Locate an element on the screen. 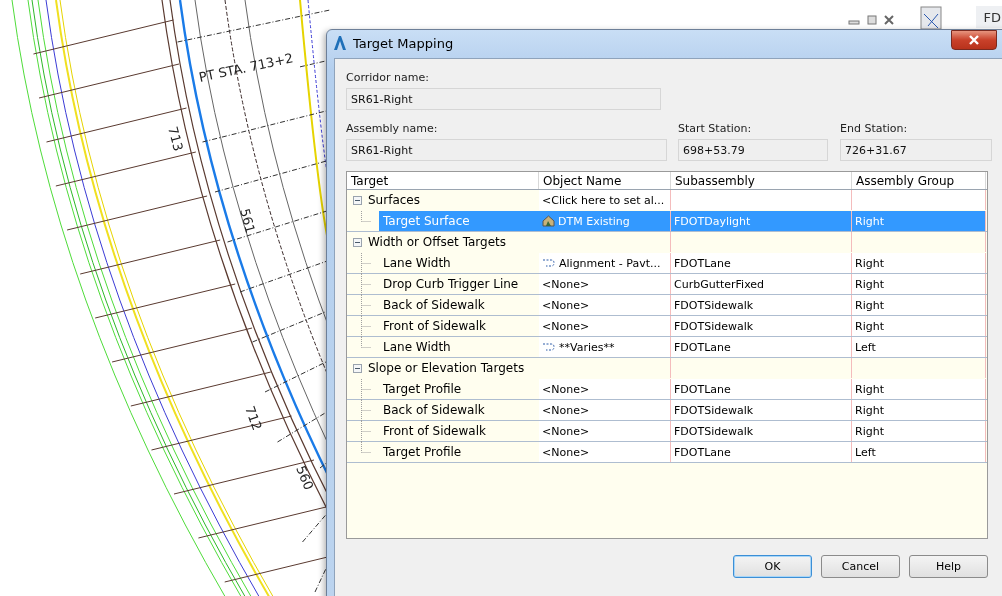  corridor-name-field: SR61-Right is located at coordinates (503, 99).